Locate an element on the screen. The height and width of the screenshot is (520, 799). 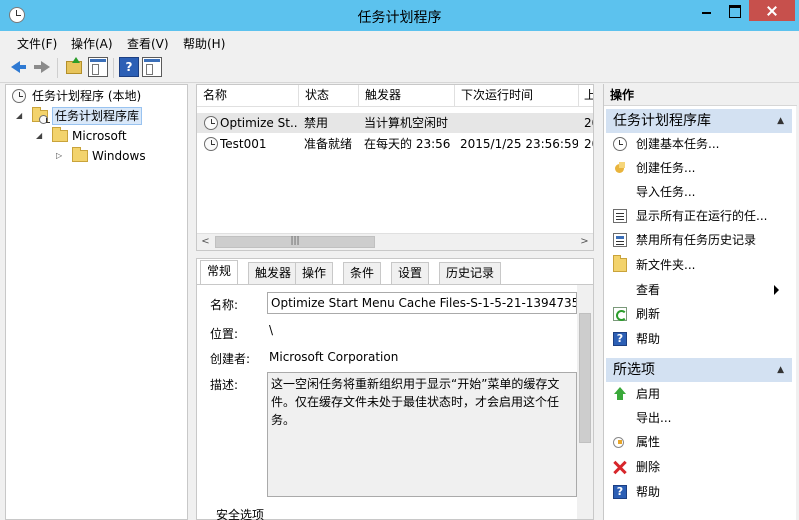
section-task-library: 任务计划程序库 ▲ is located at coordinates (699, 121).